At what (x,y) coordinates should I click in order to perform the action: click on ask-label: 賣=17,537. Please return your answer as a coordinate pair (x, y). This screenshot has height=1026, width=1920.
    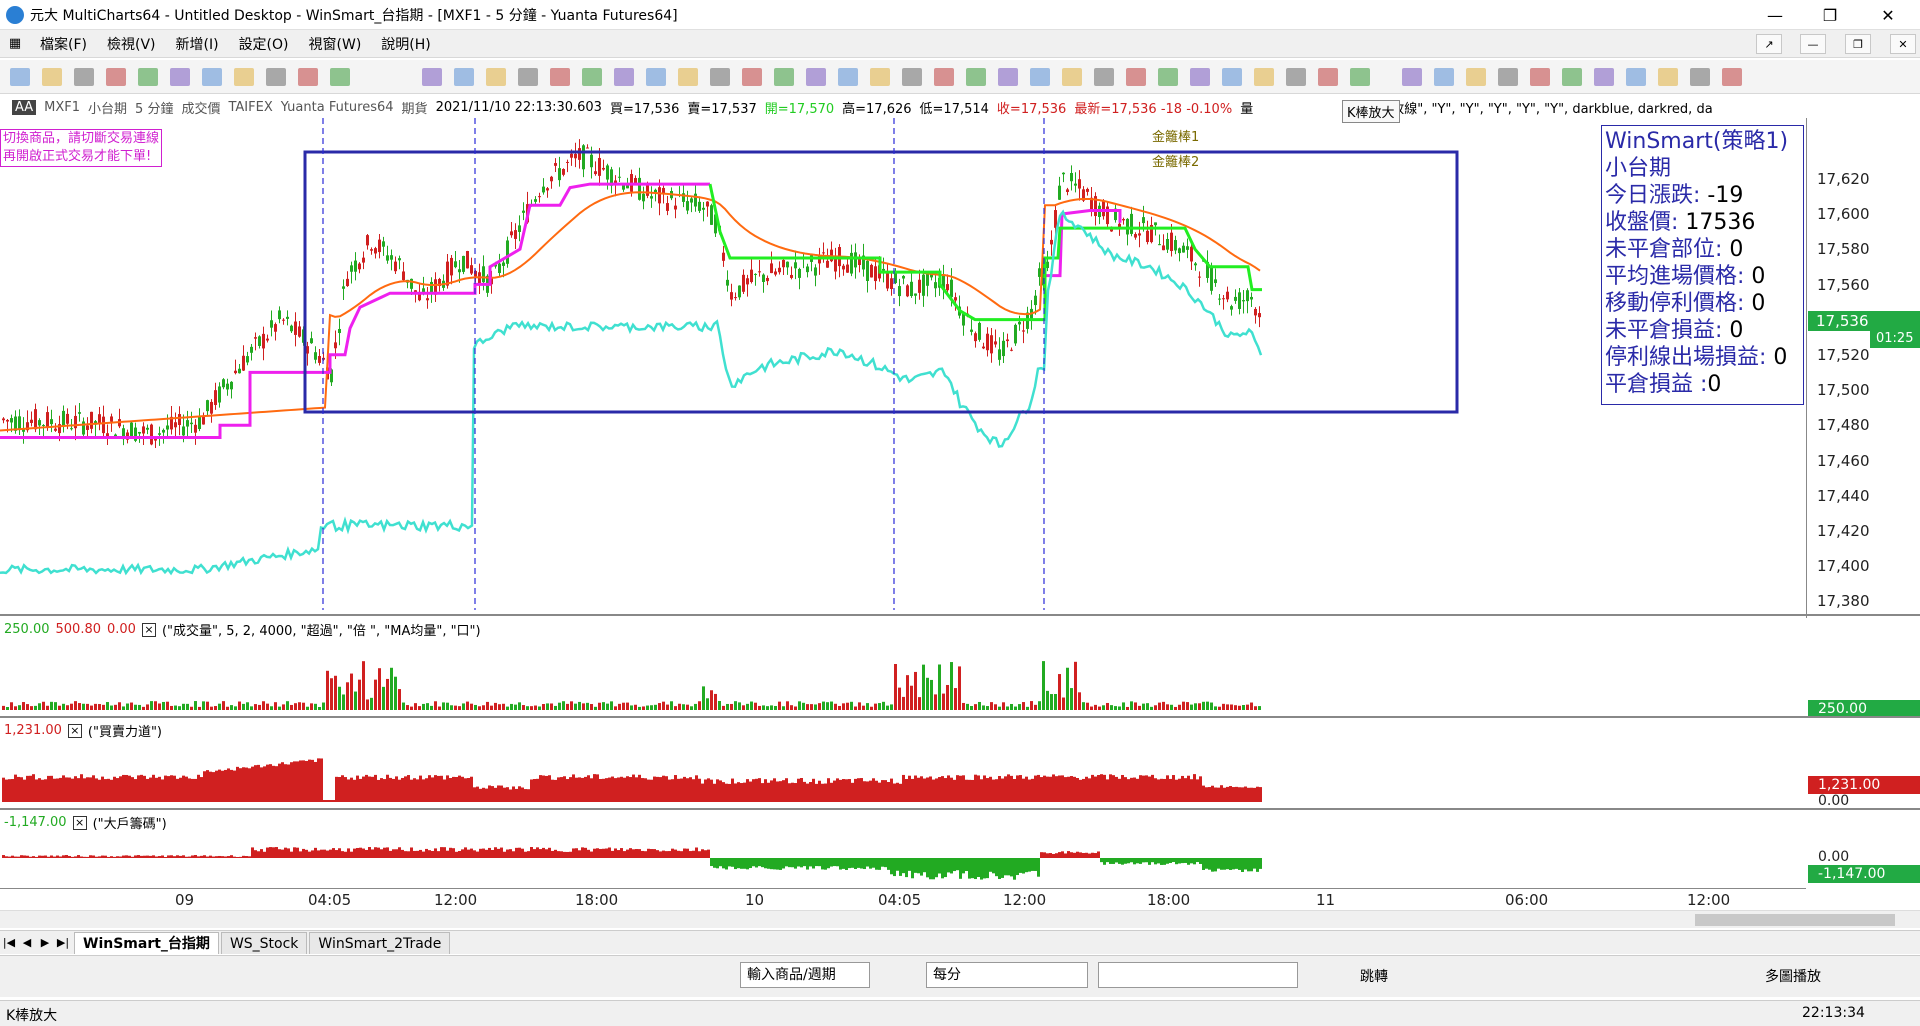
    Looking at the image, I should click on (722, 109).